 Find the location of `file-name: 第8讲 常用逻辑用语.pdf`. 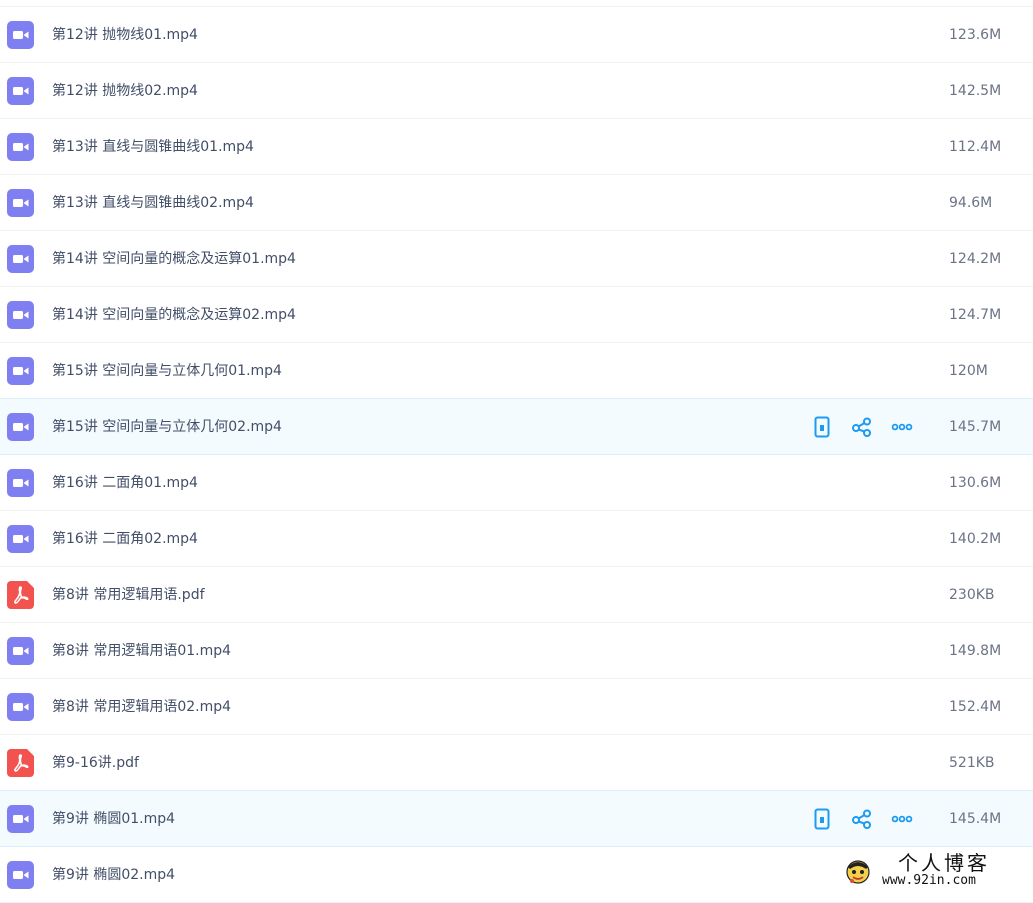

file-name: 第8讲 常用逻辑用语.pdf is located at coordinates (128, 595).